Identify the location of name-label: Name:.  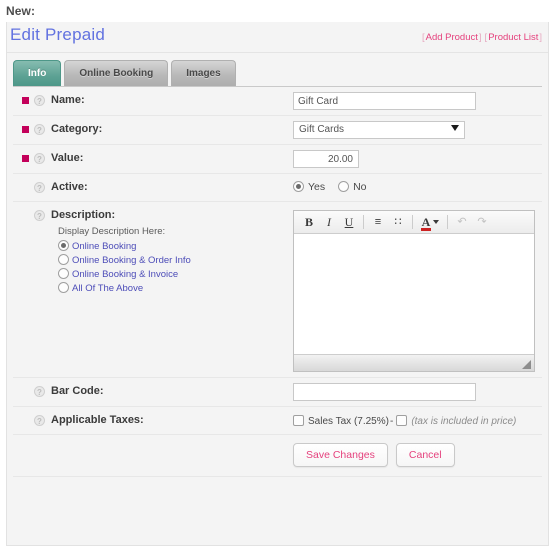
(68, 100).